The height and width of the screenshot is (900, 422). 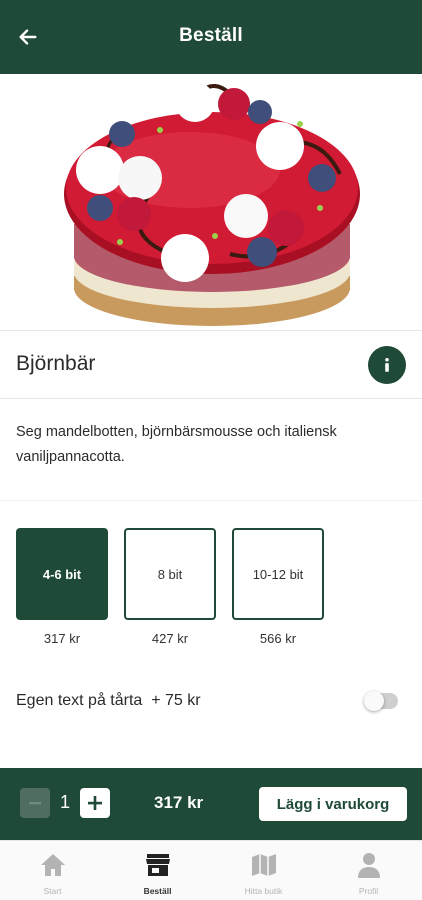 I want to click on quantity-increase-button, so click(x=95, y=803).